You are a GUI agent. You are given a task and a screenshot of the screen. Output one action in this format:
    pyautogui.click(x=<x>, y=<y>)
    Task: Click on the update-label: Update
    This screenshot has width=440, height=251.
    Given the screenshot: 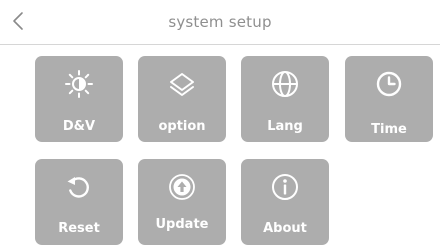 What is the action you would take?
    pyautogui.click(x=182, y=224)
    